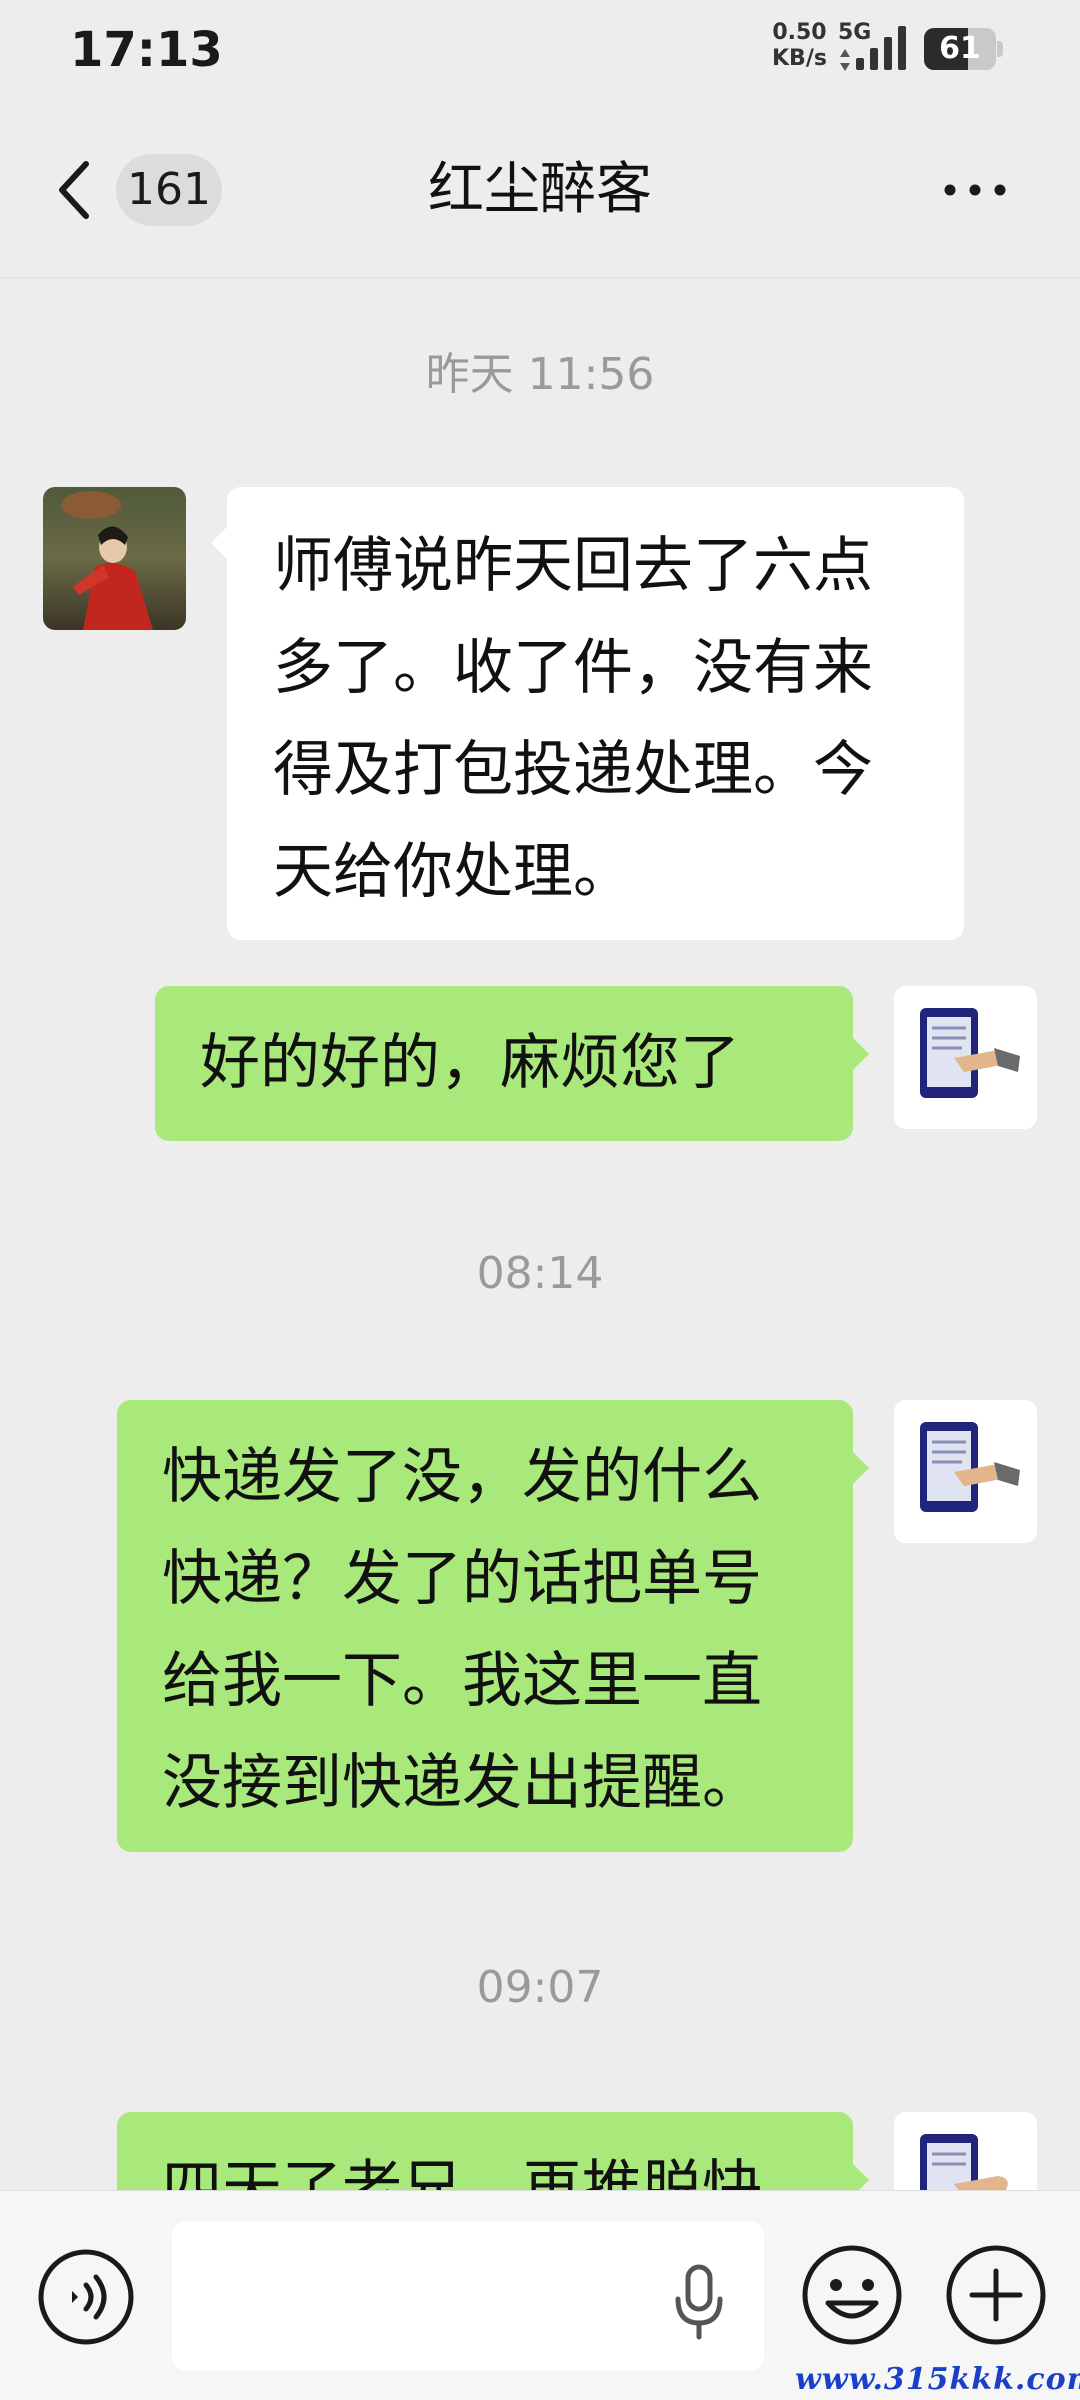 The image size is (1080, 2400). I want to click on emoji-icon, so click(852, 2295).